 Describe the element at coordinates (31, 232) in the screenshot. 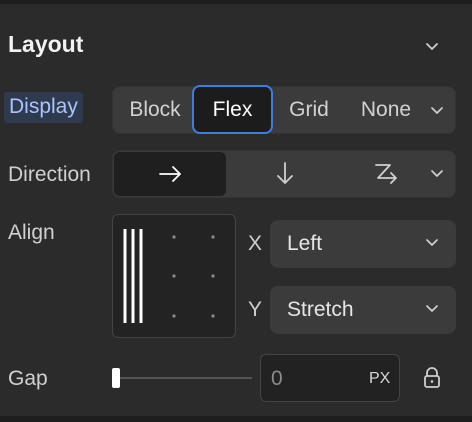

I see `align-label: Align` at that location.